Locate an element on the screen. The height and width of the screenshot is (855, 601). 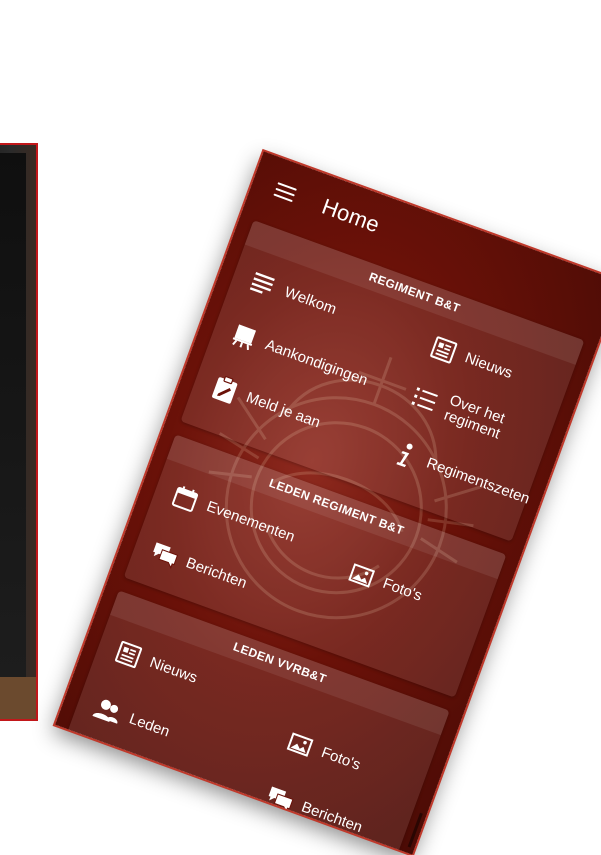
background-device is located at coordinates (19, 432).